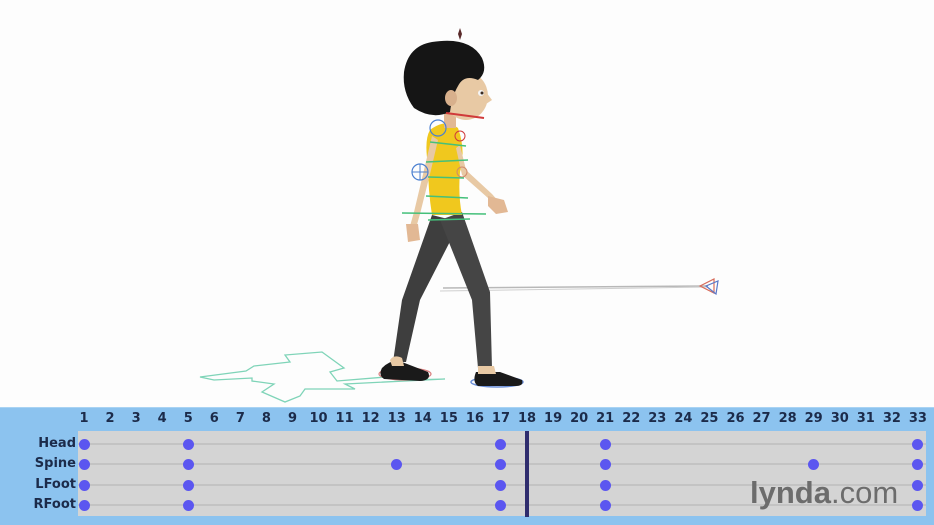  I want to click on track-label: Head, so click(57, 443).